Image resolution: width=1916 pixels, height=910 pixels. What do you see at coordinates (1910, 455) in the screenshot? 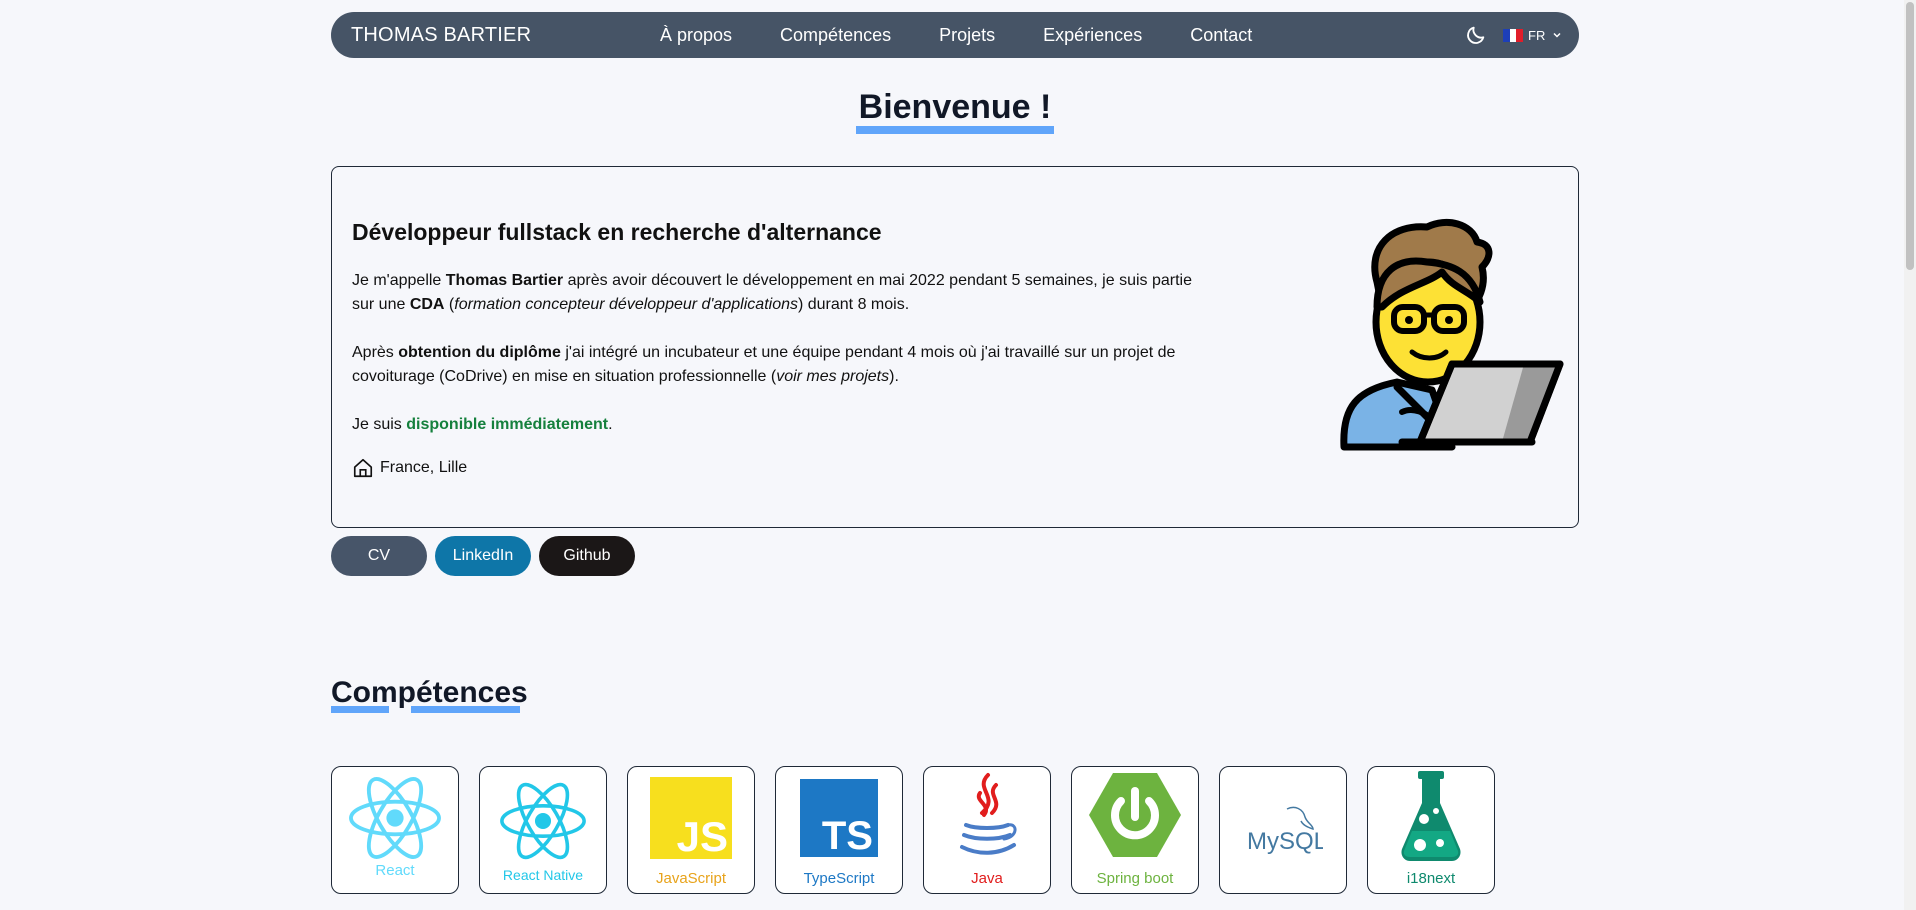
I see `page-scrollbar` at bounding box center [1910, 455].